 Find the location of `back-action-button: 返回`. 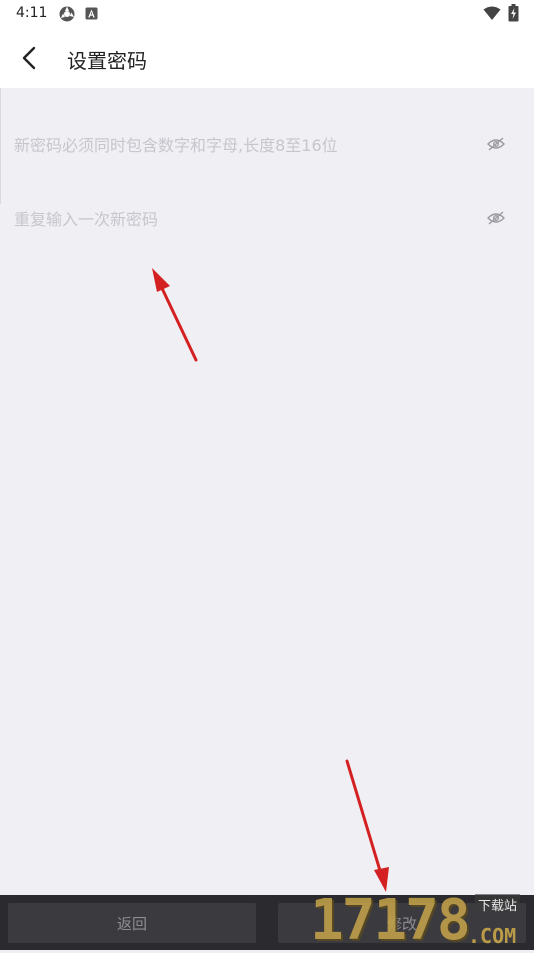

back-action-button: 返回 is located at coordinates (132, 923).